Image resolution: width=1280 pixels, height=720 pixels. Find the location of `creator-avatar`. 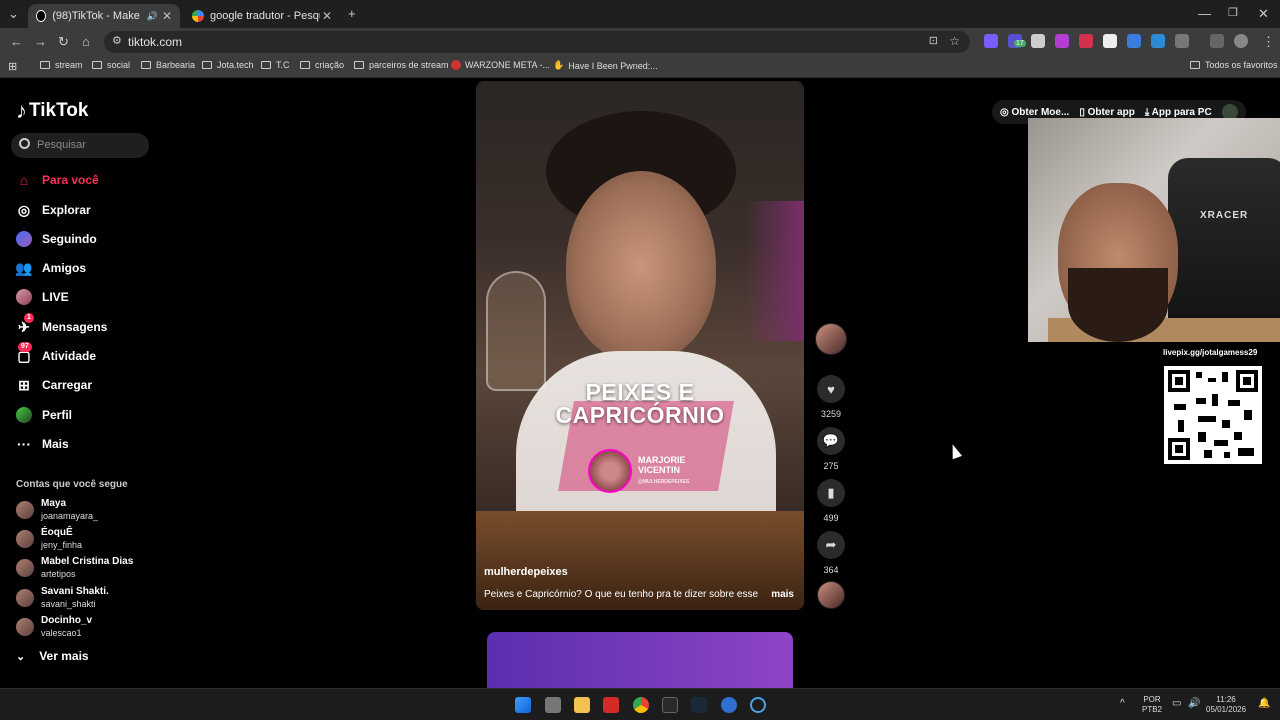

creator-avatar is located at coordinates (831, 339).